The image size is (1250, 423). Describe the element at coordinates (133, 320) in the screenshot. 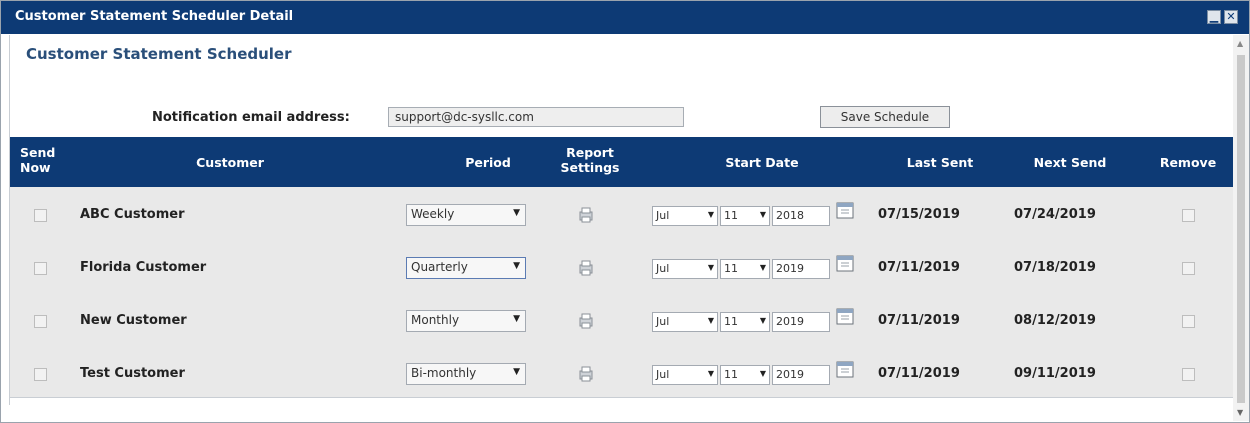

I see `customer-name: New Customer` at that location.